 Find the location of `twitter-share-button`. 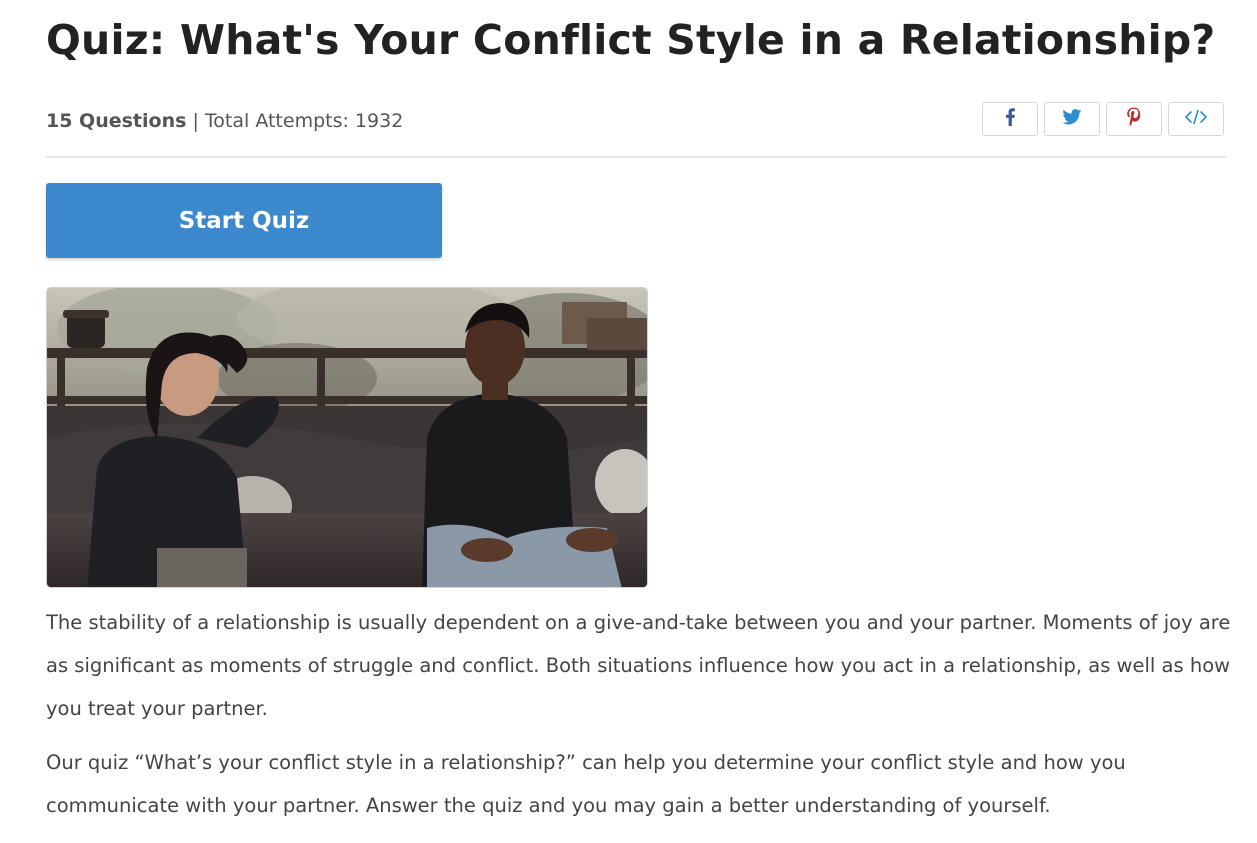

twitter-share-button is located at coordinates (1072, 119).